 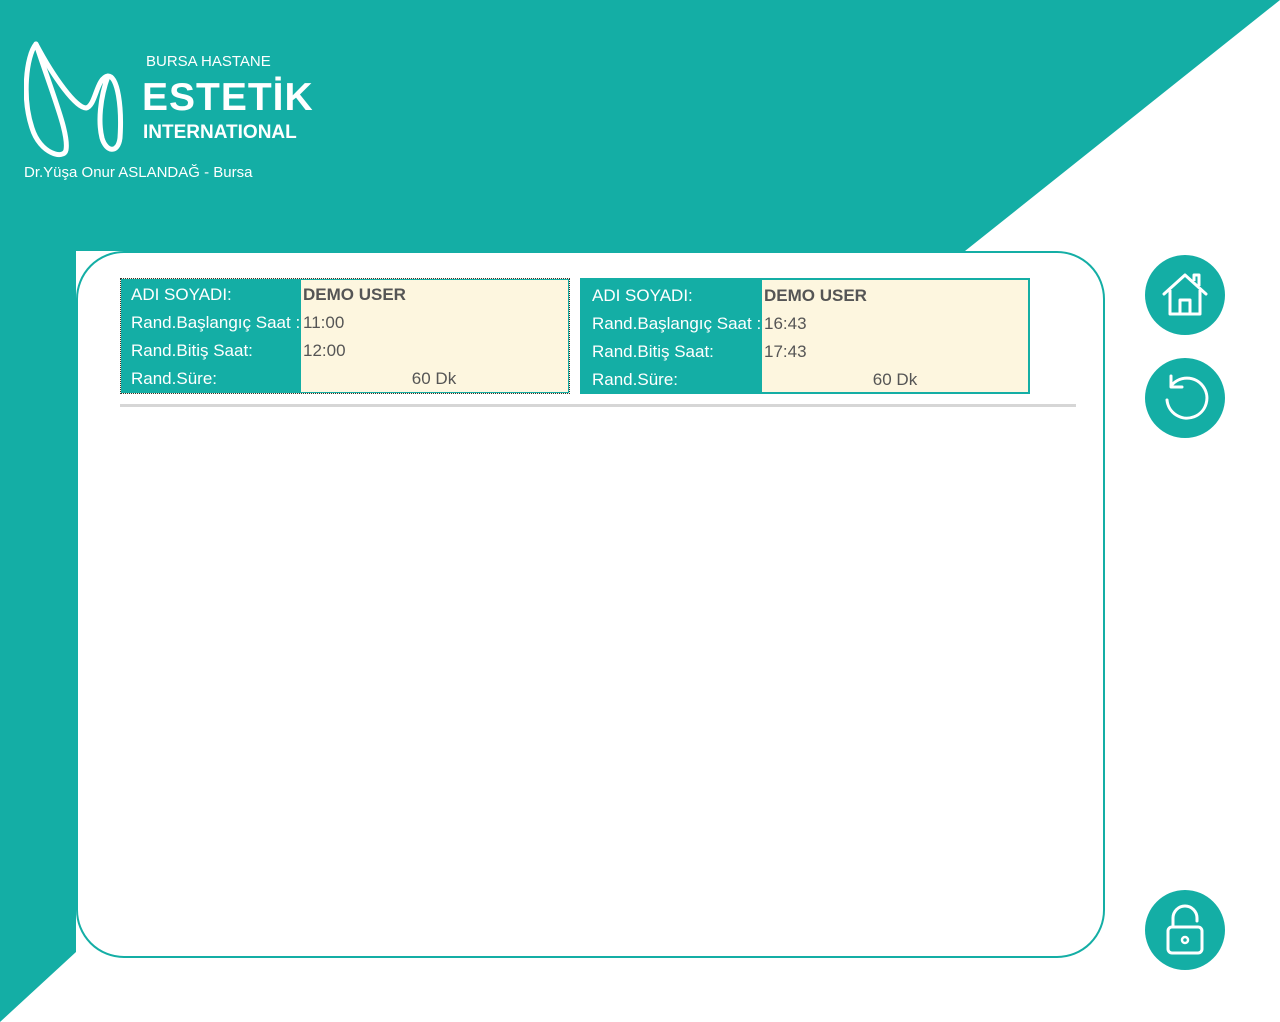 I want to click on end-time: 12:00, so click(x=324, y=350).